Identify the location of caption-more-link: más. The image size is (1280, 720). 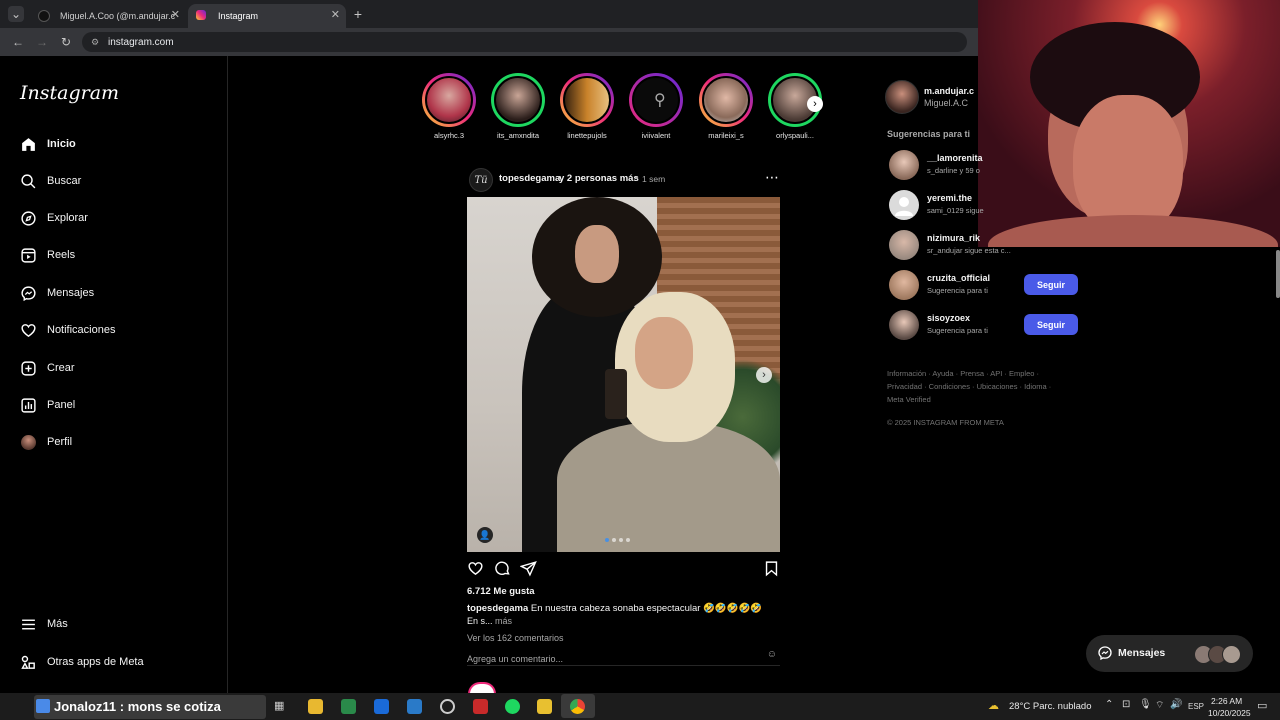
(503, 621).